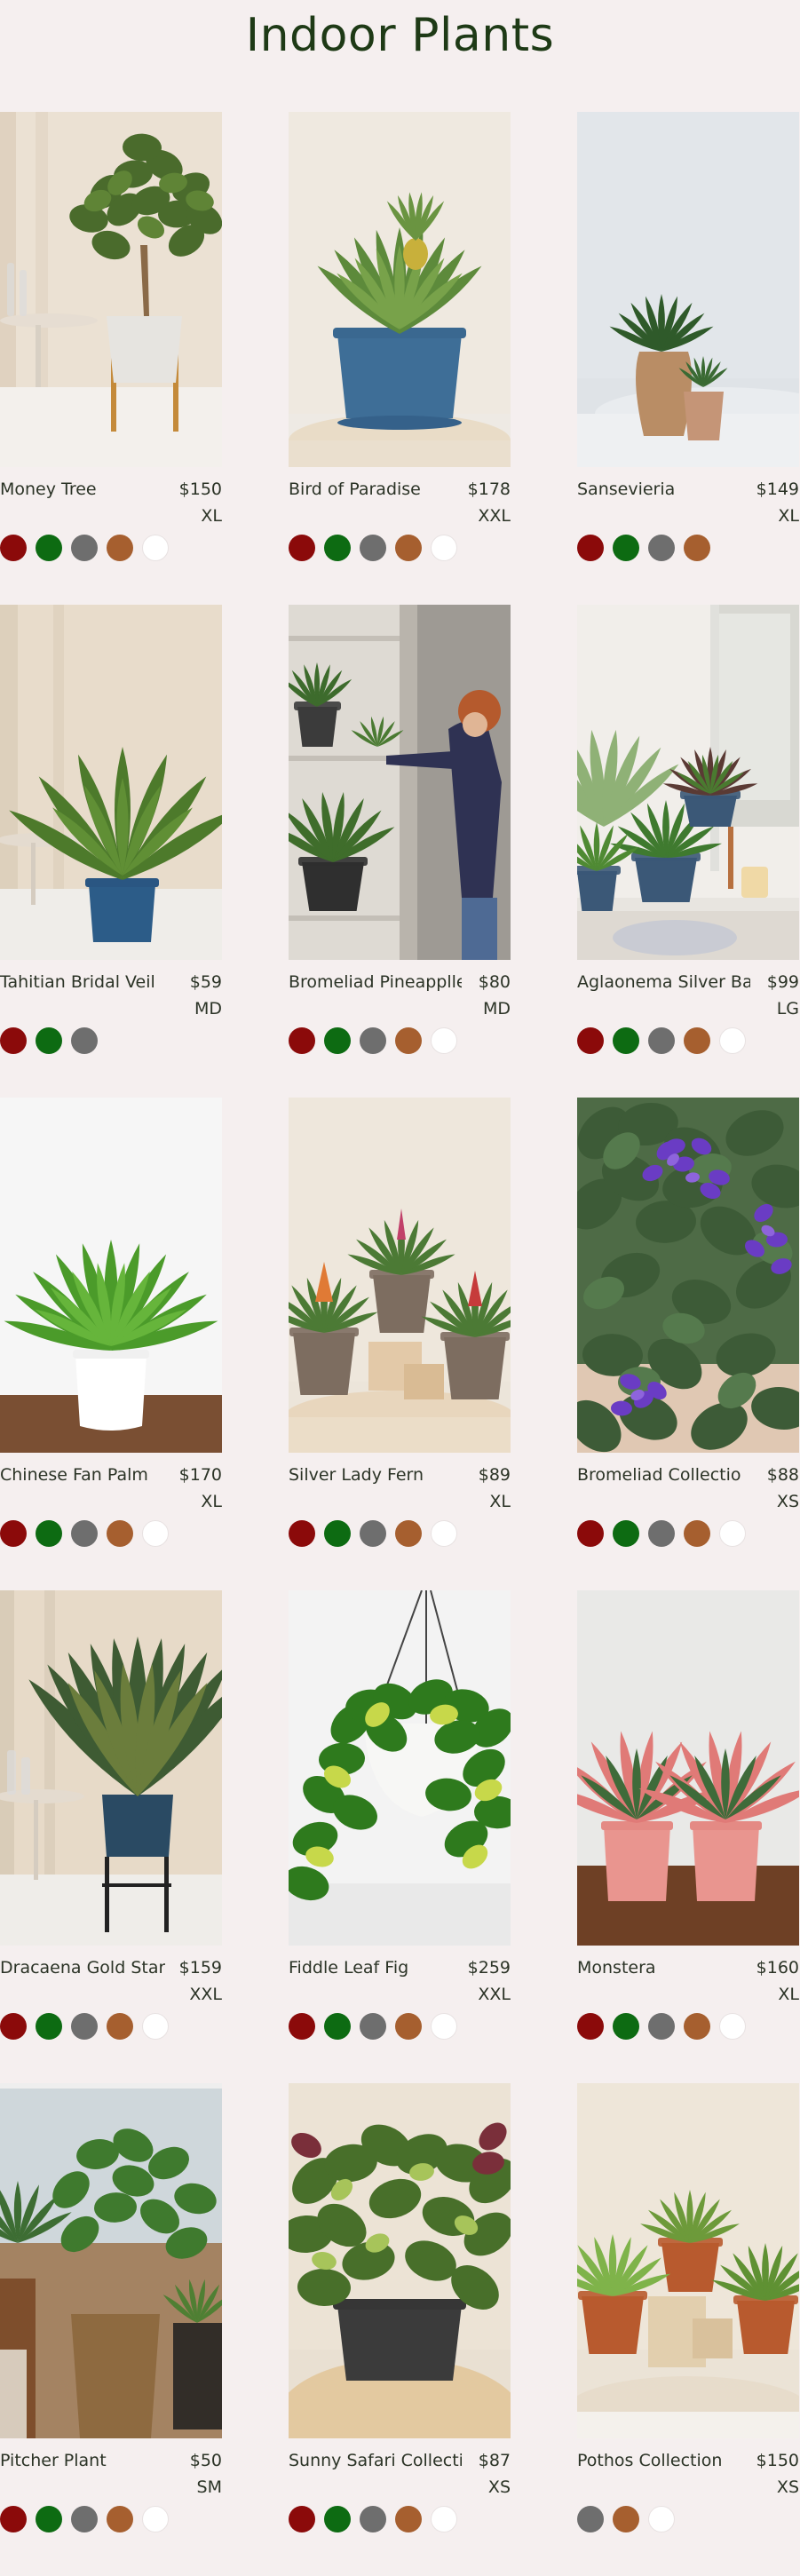  I want to click on product-card: Bromeliad Collectio $88 XS, so click(688, 1344).